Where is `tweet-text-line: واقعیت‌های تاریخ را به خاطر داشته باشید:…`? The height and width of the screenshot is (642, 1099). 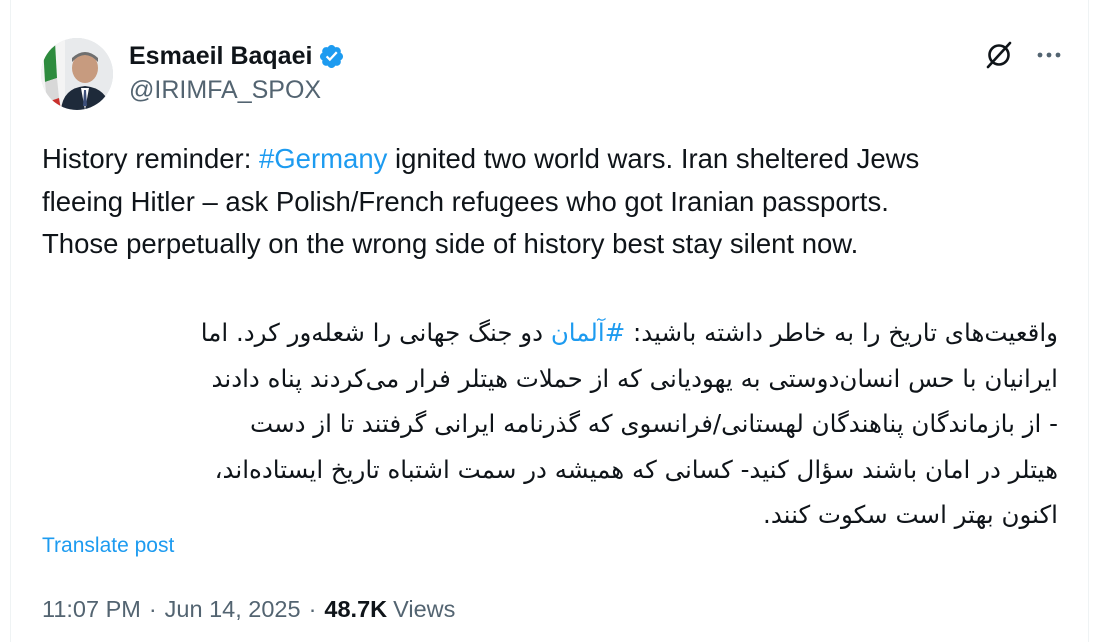 tweet-text-line: واقعیت‌های تاریخ را به خاطر داشته باشید:… is located at coordinates (629, 332).